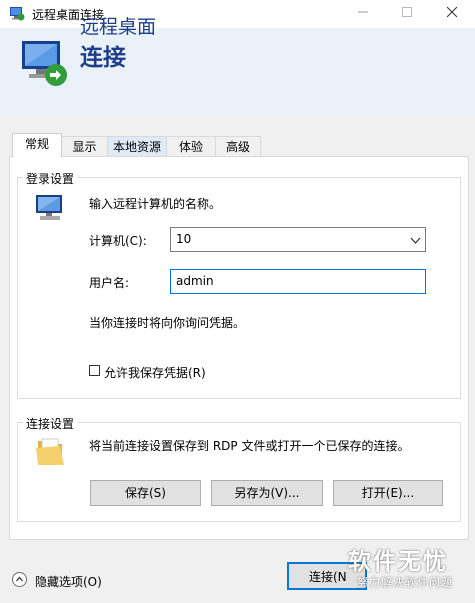  I want to click on watermark-brand: 软件无忧, so click(398, 562).